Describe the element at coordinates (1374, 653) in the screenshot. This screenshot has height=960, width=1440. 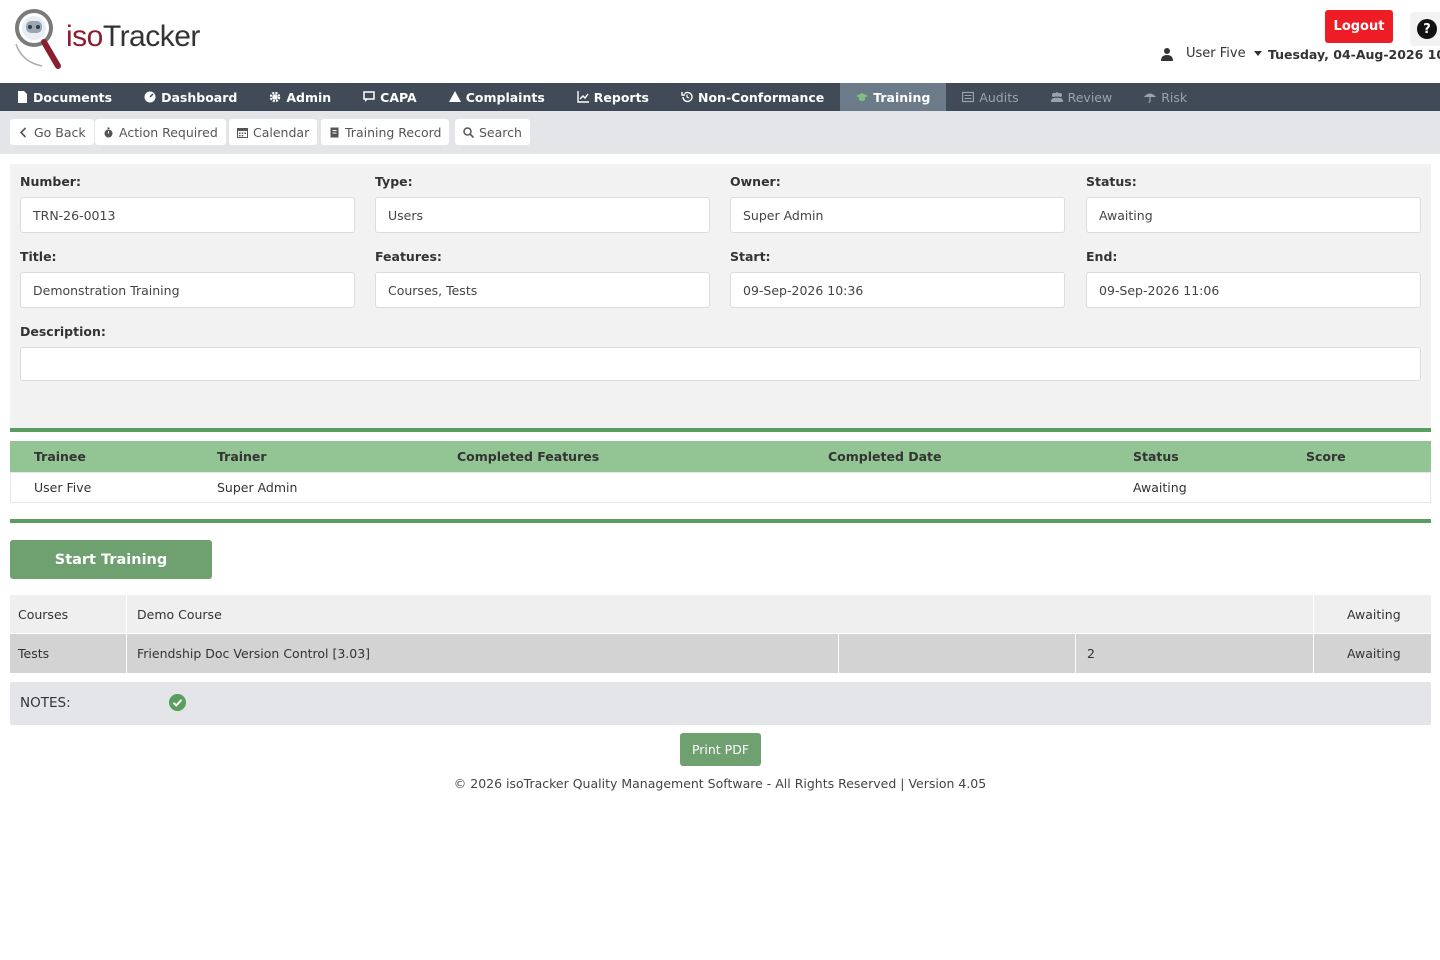
I see `test-status-cell: Awaiting` at that location.